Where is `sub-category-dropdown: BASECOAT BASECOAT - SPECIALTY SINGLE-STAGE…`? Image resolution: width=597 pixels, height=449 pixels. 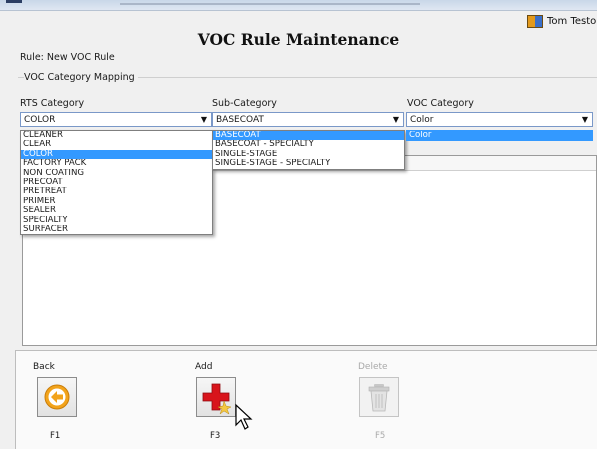 sub-category-dropdown: BASECOAT BASECOAT - SPECIALTY SINGLE-STAGE… is located at coordinates (308, 150).